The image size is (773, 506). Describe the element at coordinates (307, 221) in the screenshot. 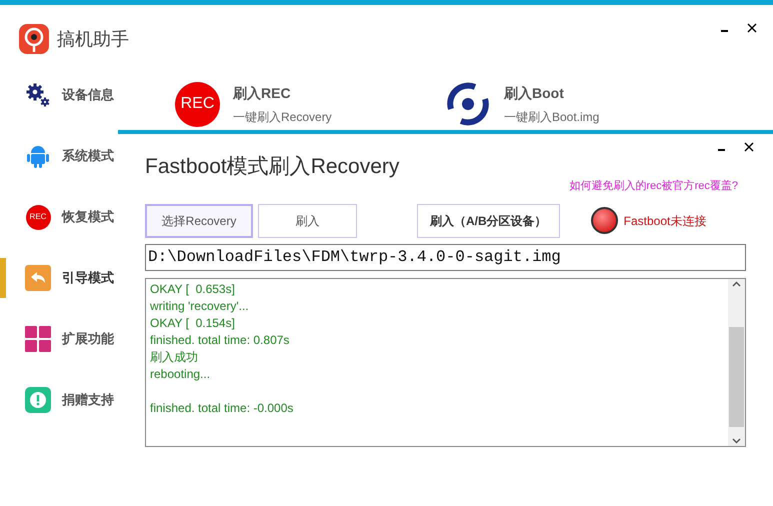

I see `action-button: 刷入` at that location.